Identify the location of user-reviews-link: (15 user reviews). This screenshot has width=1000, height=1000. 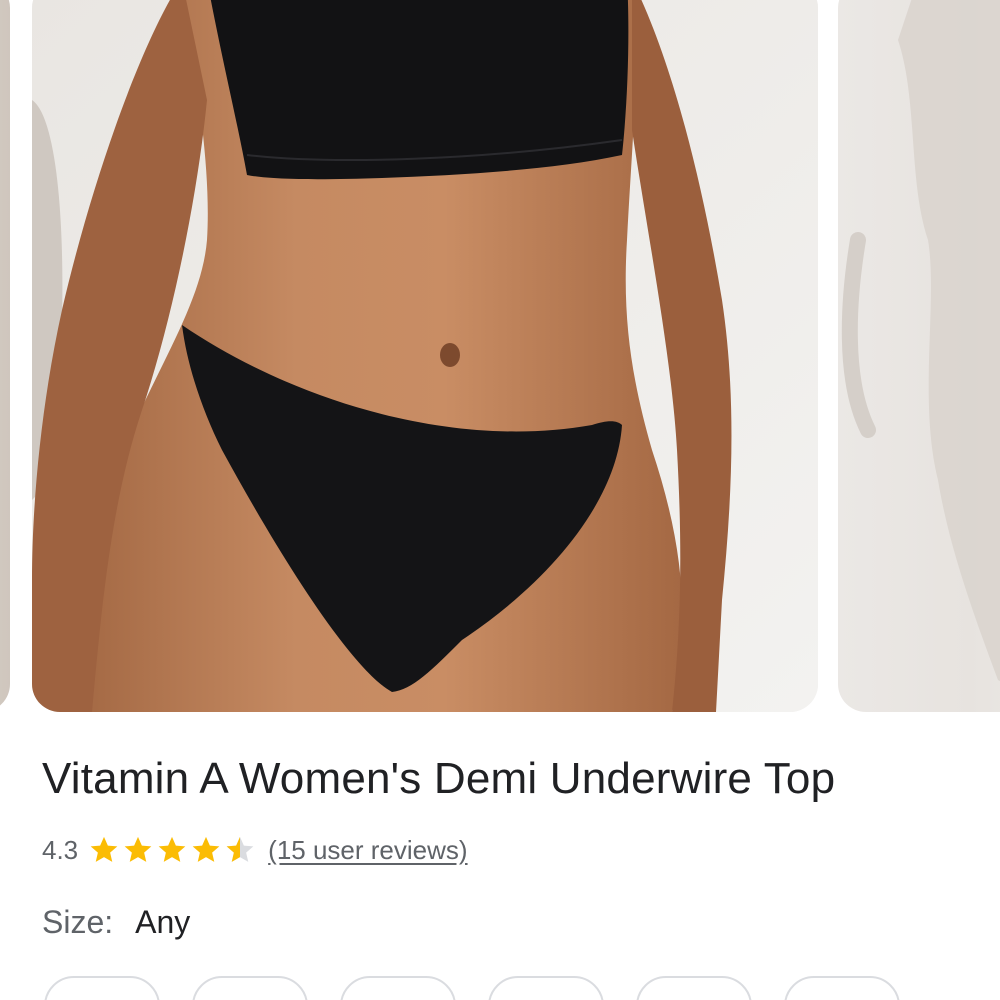
(367, 850).